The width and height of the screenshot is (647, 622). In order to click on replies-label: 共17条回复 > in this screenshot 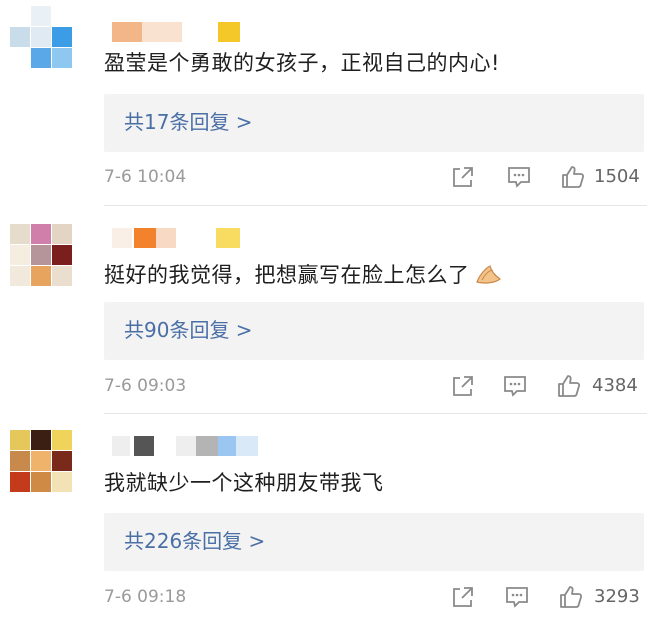, I will do `click(188, 122)`.